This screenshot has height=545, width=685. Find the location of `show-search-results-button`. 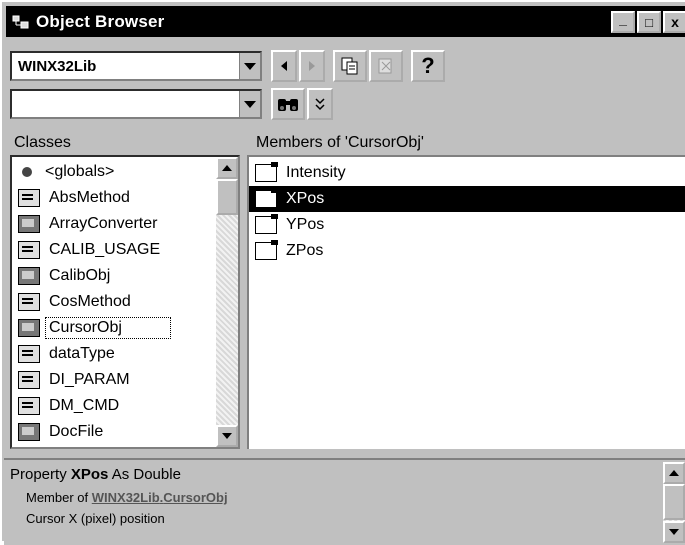

show-search-results-button is located at coordinates (320, 104).